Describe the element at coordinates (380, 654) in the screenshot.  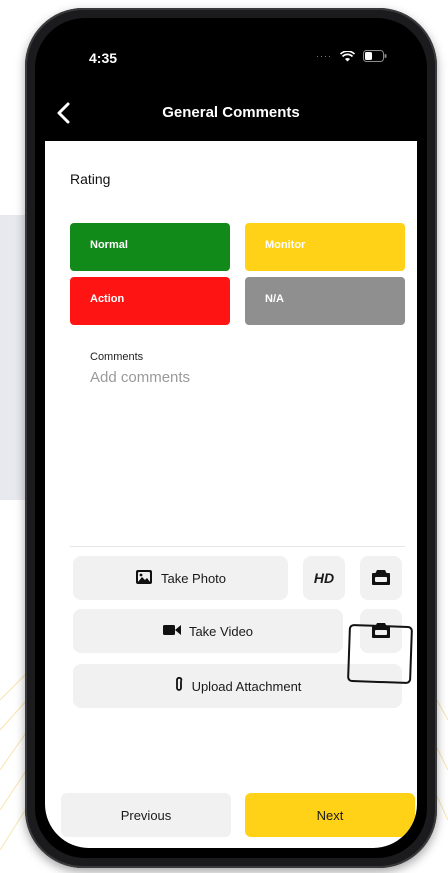
I see `annotation-highlight` at that location.